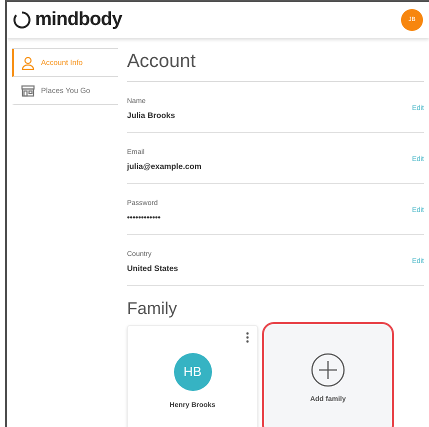  What do you see at coordinates (28, 90) in the screenshot?
I see `store-icon` at bounding box center [28, 90].